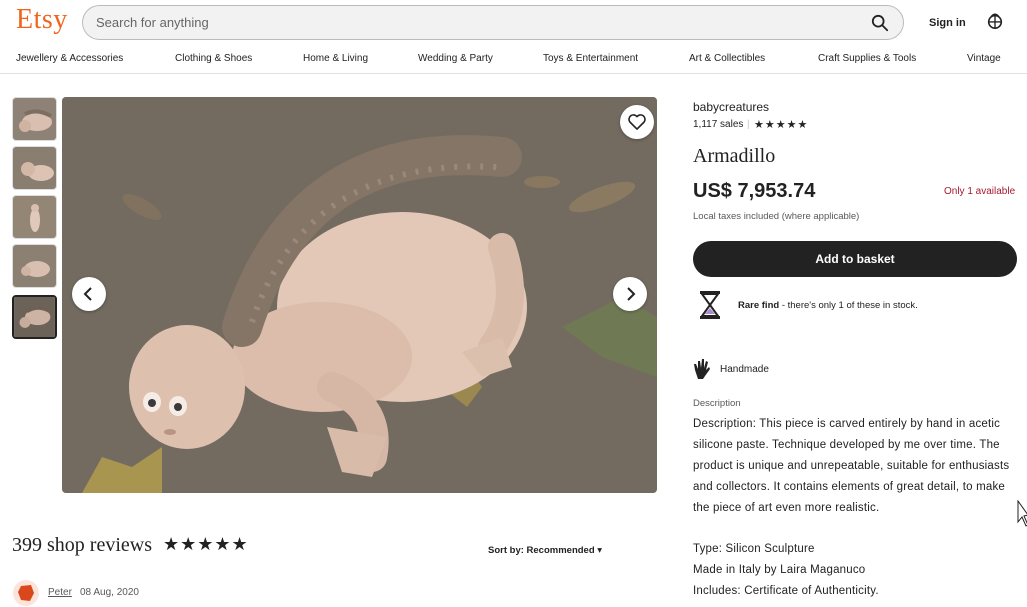 The width and height of the screenshot is (1027, 607). What do you see at coordinates (779, 570) in the screenshot?
I see `detail-origin: Made in Italy by Laira Maganuco` at bounding box center [779, 570].